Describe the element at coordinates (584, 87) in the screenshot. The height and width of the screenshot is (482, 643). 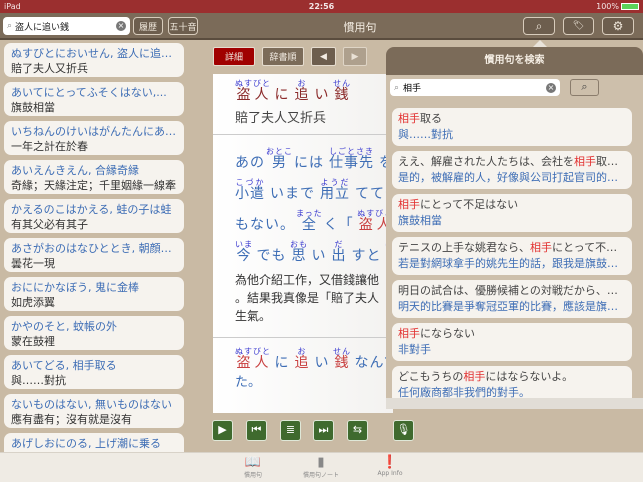
I see `popover-search-button: ⌕` at that location.